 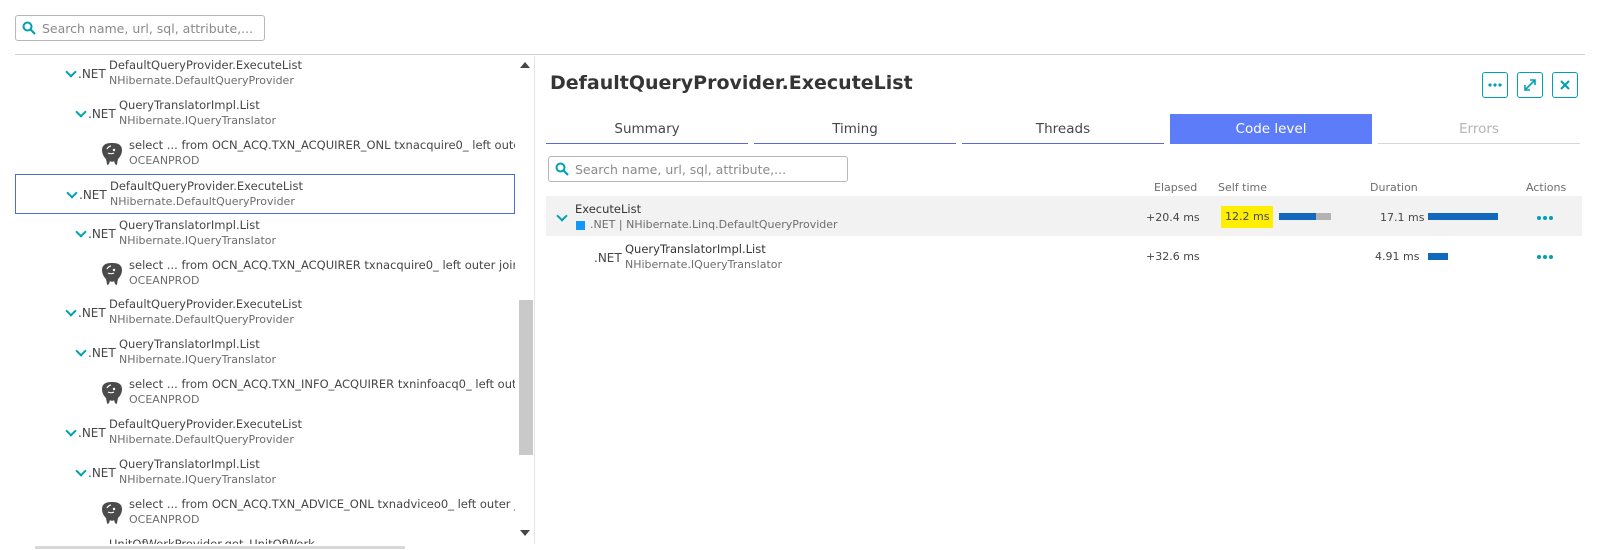 I want to click on tab-timing: Timing, so click(x=855, y=129).